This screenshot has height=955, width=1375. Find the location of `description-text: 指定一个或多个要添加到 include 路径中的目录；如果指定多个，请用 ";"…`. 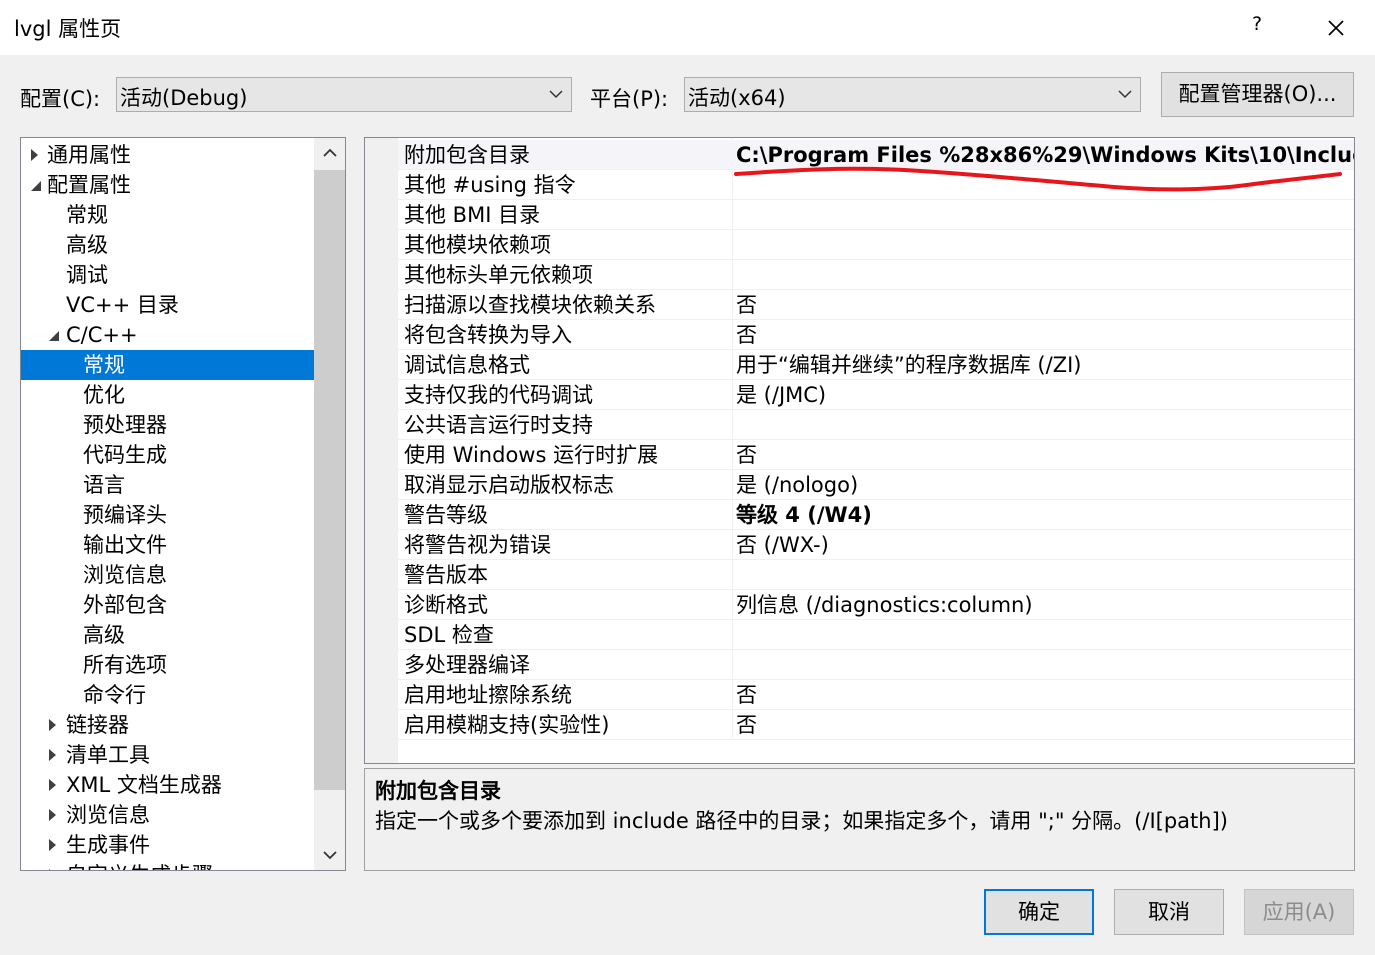

description-text: 指定一个或多个要添加到 include 路径中的目录；如果指定多个，请用 ";"… is located at coordinates (801, 821).